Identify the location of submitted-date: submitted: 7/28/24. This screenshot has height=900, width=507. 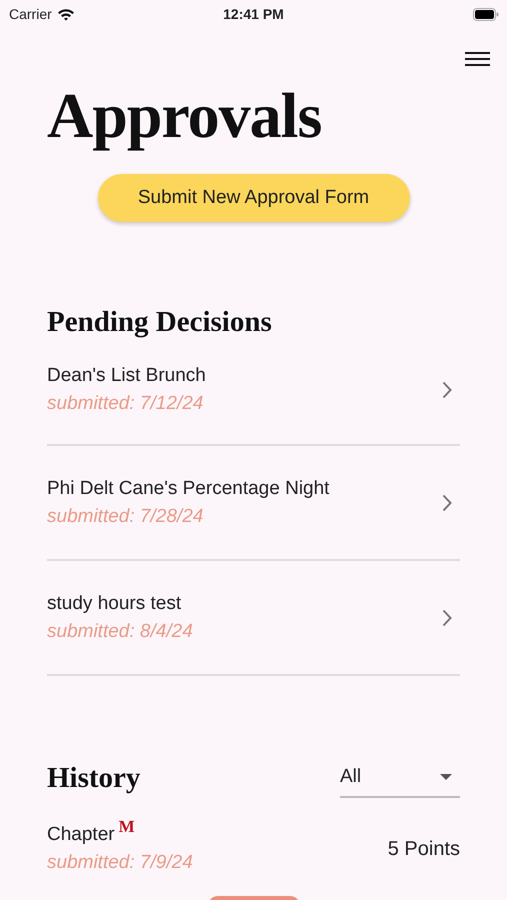
(125, 517).